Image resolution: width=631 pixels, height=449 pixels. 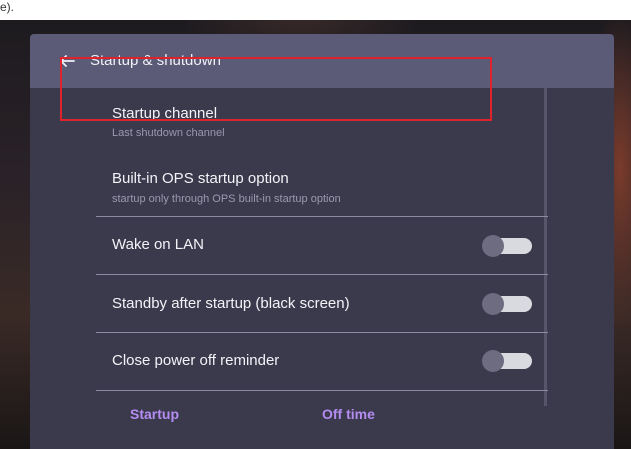 What do you see at coordinates (7, 7) in the screenshot?
I see `cutoff-text: e).` at bounding box center [7, 7].